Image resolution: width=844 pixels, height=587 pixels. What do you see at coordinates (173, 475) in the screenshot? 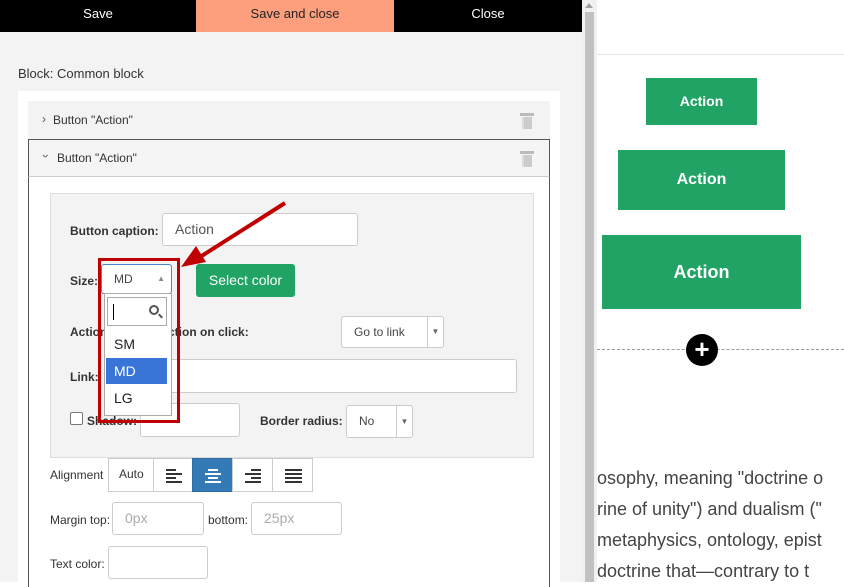
I see `align-left-button` at bounding box center [173, 475].